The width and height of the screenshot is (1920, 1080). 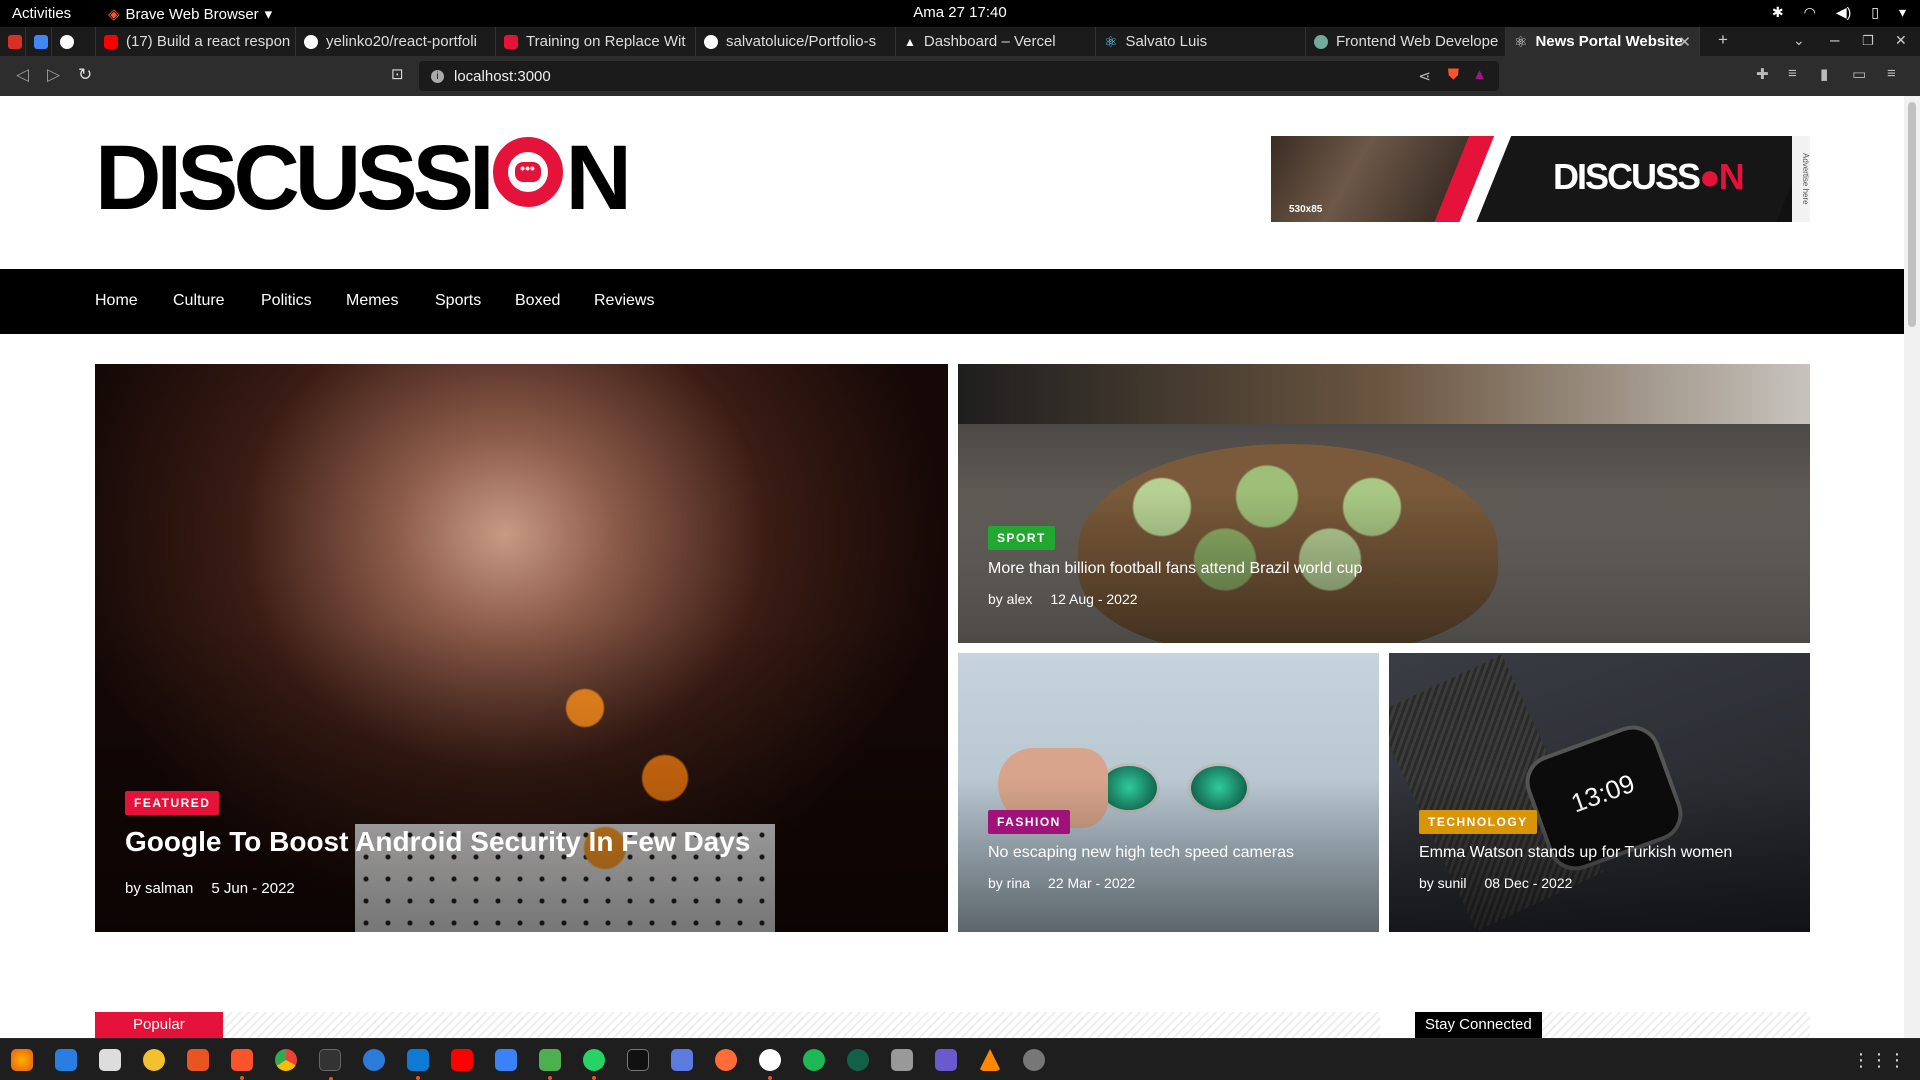 What do you see at coordinates (506, 1060) in the screenshot?
I see `document-icon` at bounding box center [506, 1060].